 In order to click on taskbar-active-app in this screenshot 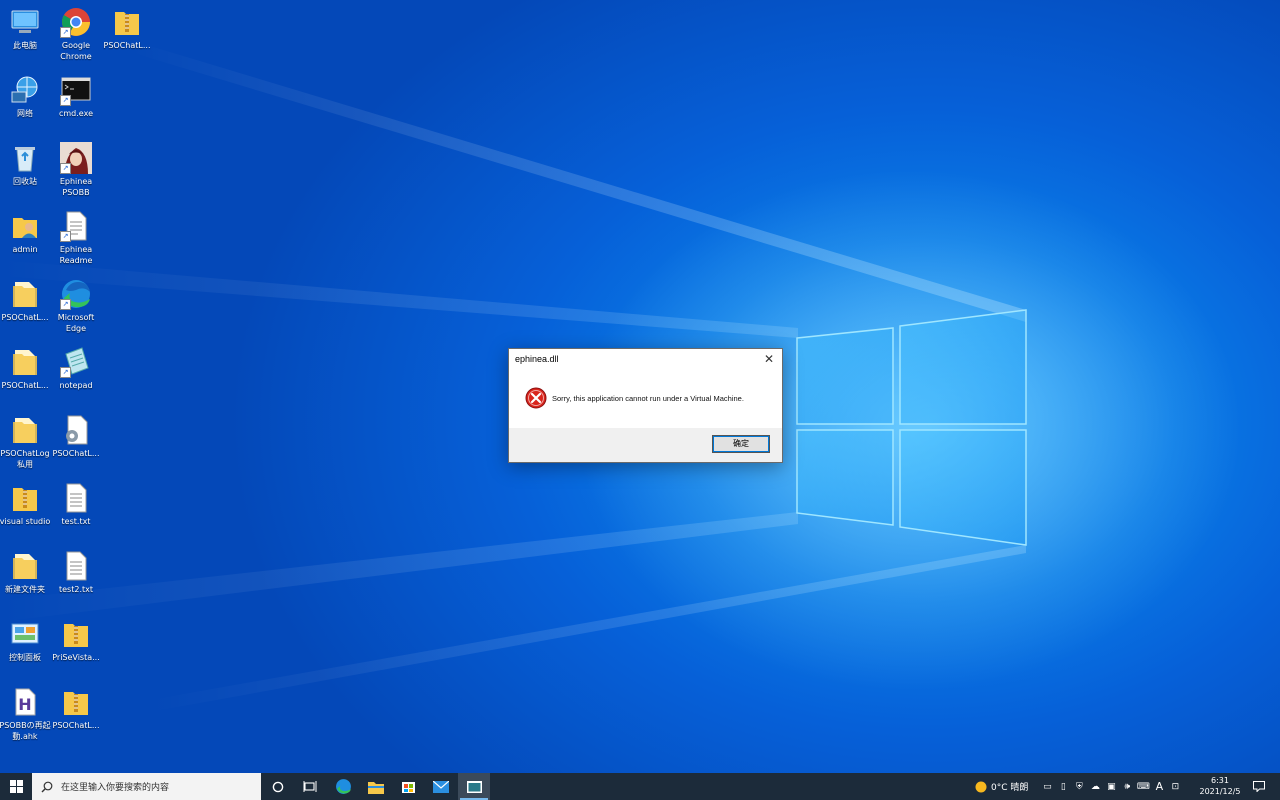, I will do `click(474, 786)`.